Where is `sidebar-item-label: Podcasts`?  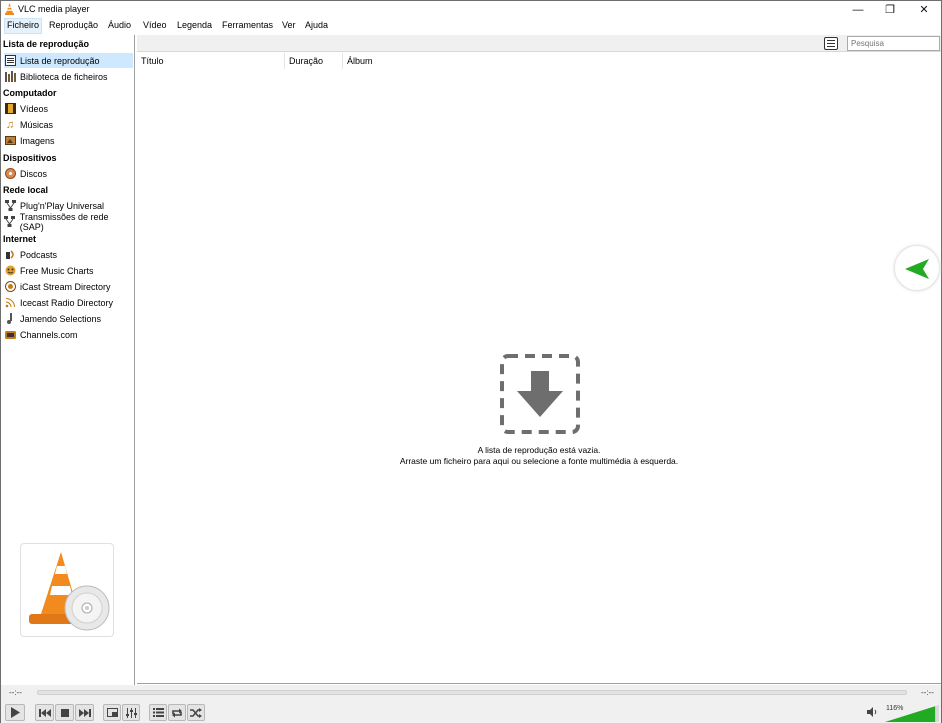 sidebar-item-label: Podcasts is located at coordinates (39, 254).